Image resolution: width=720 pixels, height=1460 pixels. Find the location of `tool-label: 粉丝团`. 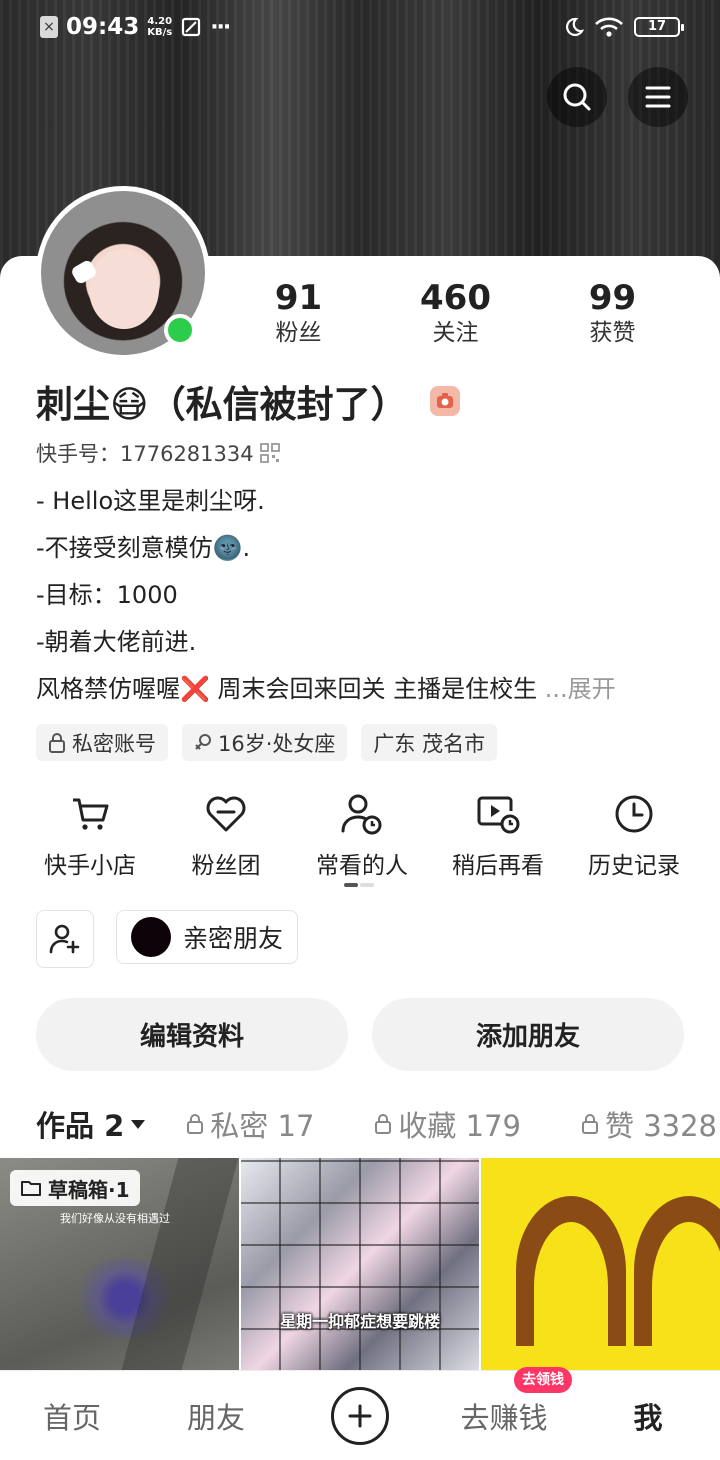

tool-label: 粉丝团 is located at coordinates (226, 866).